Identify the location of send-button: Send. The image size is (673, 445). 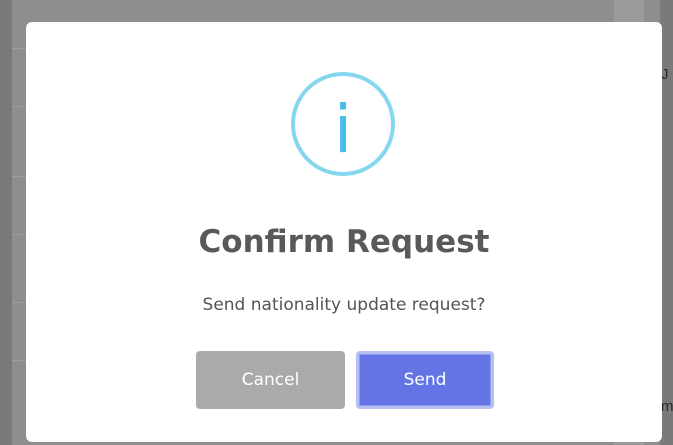
(425, 380).